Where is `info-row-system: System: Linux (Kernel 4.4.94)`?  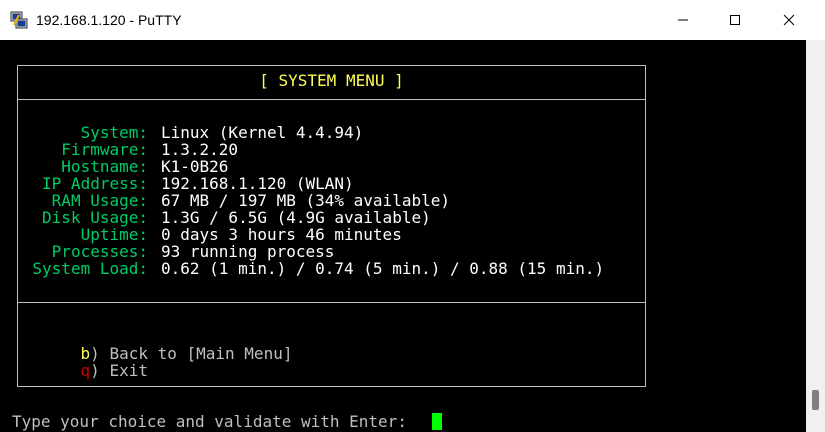 info-row-system: System: Linux (Kernel 4.4.94) is located at coordinates (190, 132).